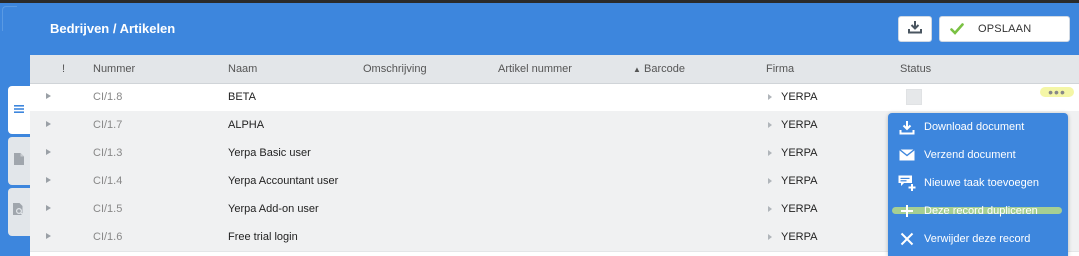 The width and height of the screenshot is (1079, 256). Describe the element at coordinates (957, 29) in the screenshot. I see `checkmark-icon` at that location.